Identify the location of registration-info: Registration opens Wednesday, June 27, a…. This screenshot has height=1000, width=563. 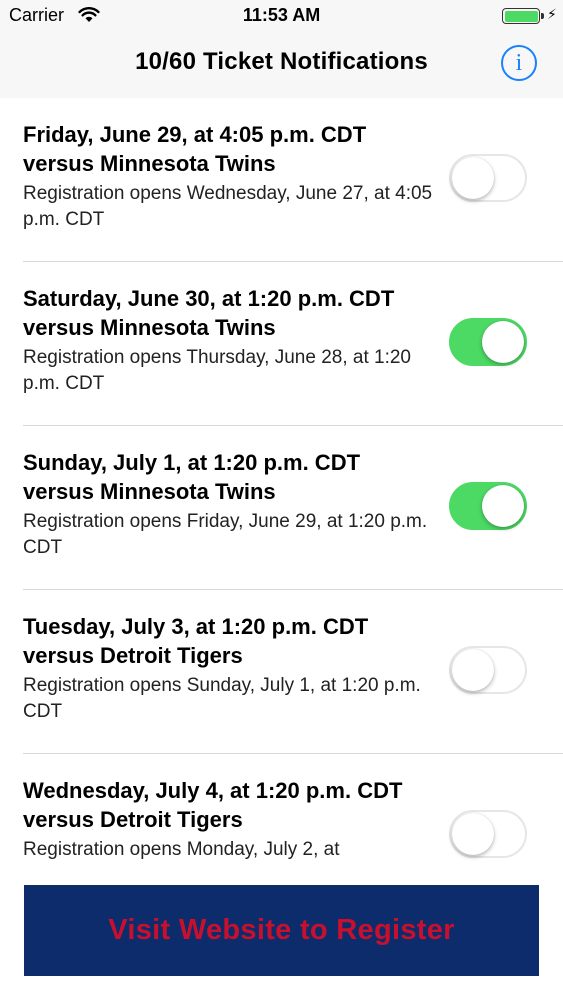
(228, 206).